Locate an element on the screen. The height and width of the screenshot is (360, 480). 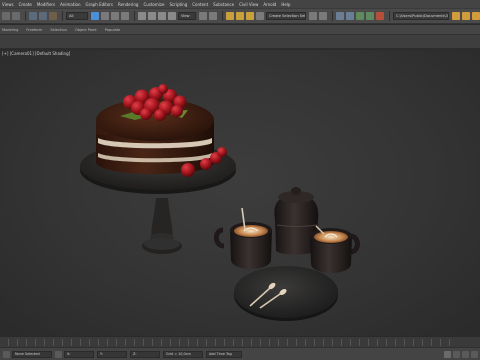
material-editor-icon is located at coordinates (380, 16).